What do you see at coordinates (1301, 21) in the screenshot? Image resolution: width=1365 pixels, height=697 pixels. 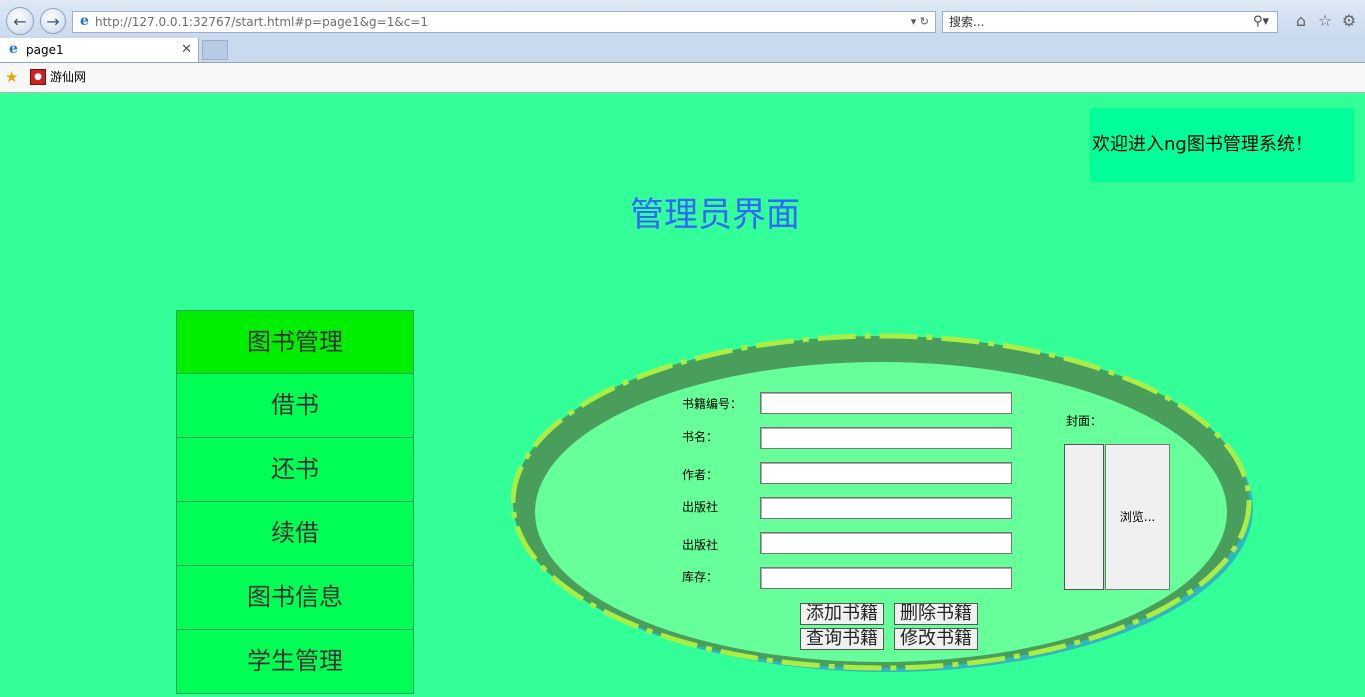 I see `home-icon: ⌂` at bounding box center [1301, 21].